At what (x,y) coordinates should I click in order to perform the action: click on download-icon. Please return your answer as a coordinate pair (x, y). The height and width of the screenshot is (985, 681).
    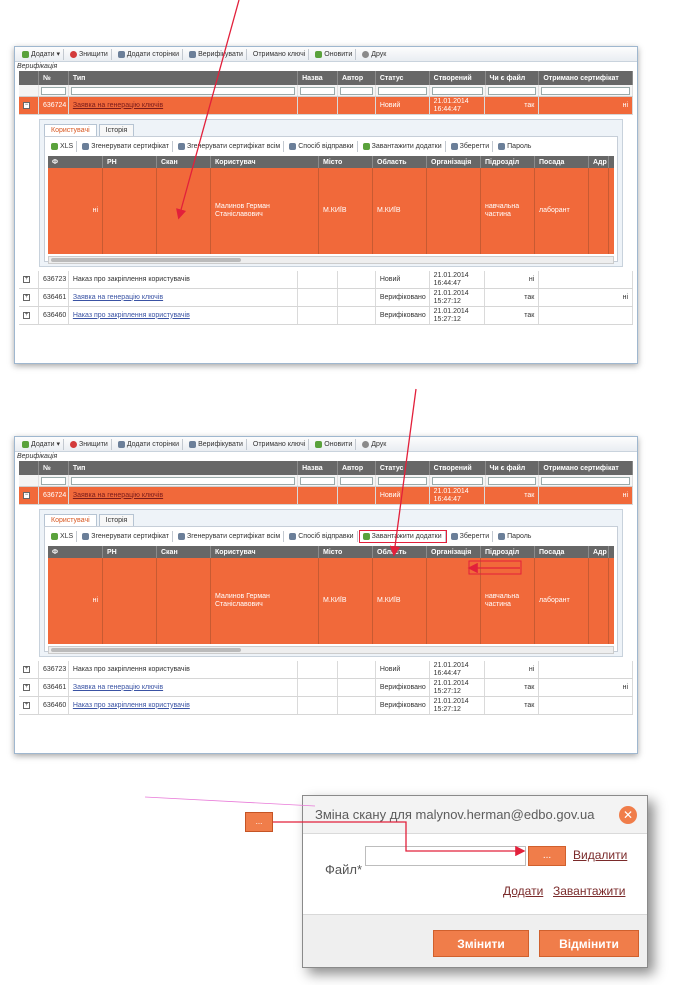
    Looking at the image, I should click on (366, 146).